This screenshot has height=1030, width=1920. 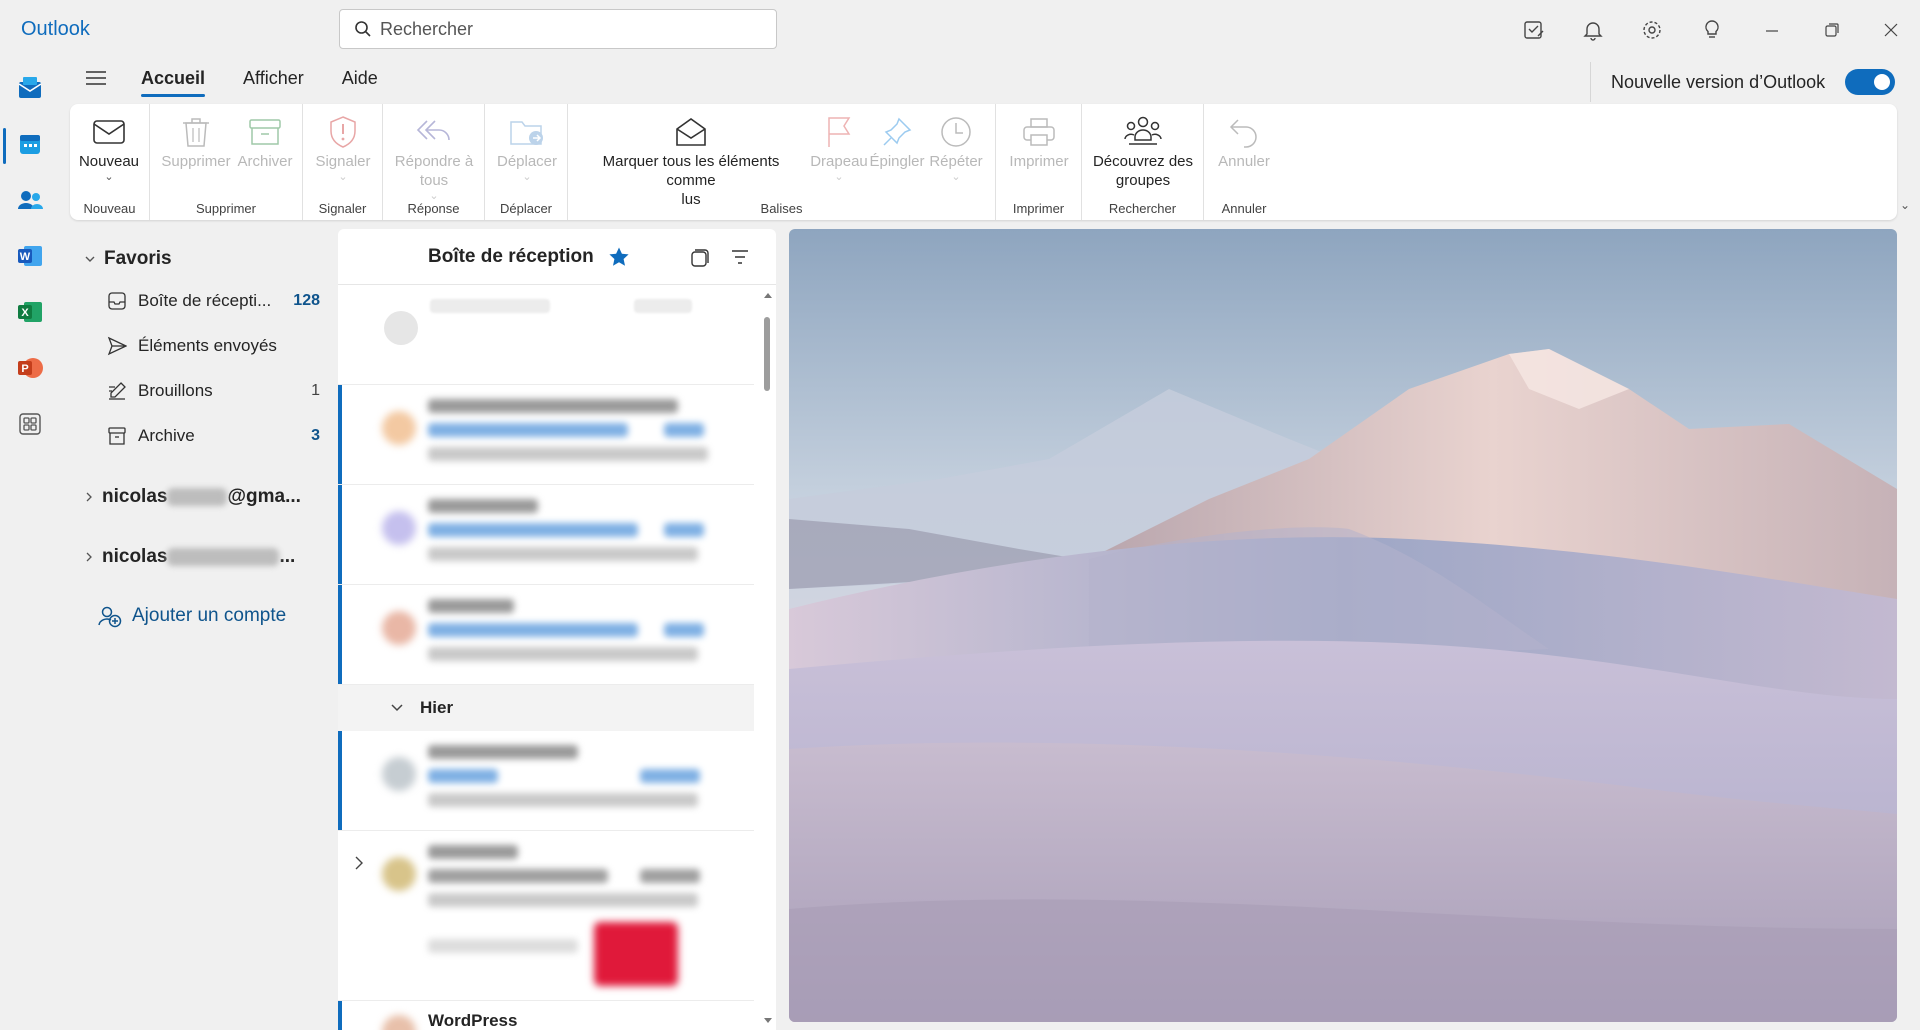 I want to click on new-mail-button: Nouveau ⌄, so click(x=109, y=147).